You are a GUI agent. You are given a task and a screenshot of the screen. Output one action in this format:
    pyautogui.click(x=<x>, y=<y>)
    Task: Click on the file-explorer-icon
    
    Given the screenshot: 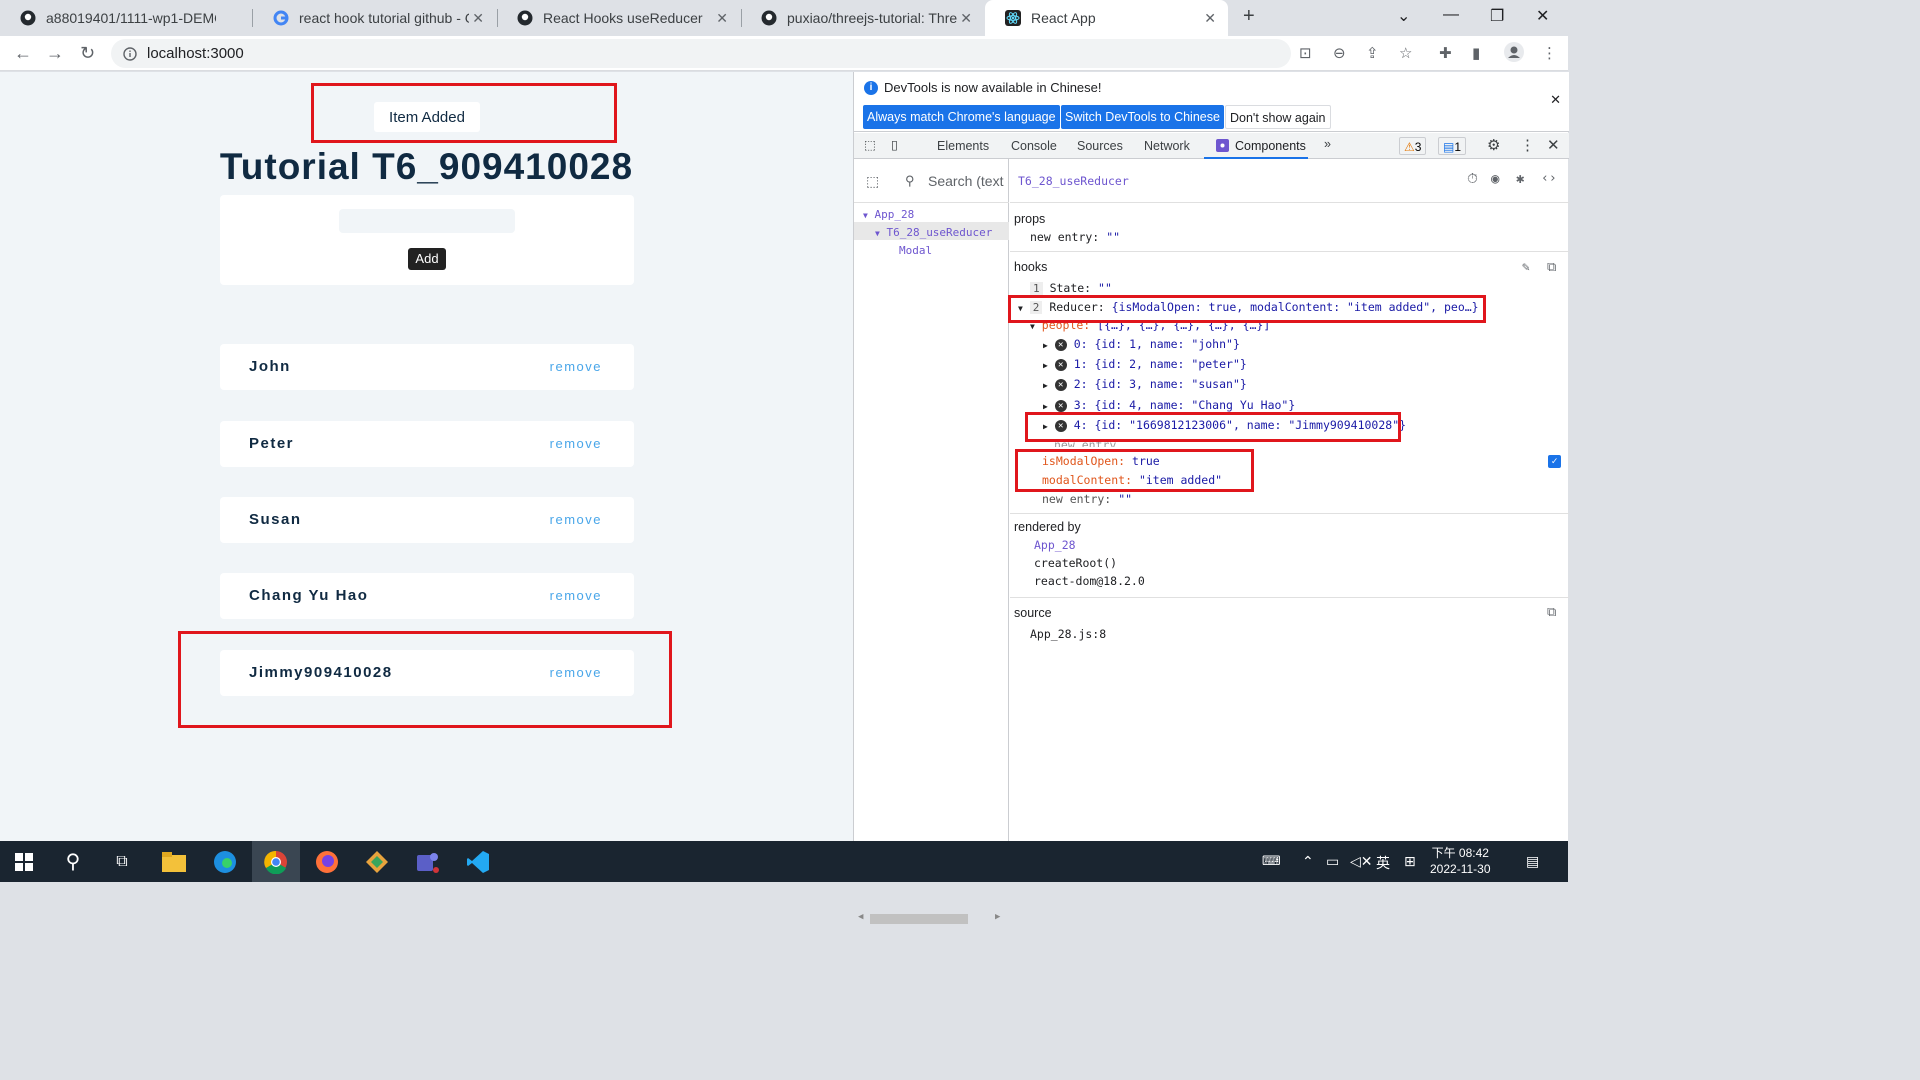 What is the action you would take?
    pyautogui.click(x=174, y=861)
    